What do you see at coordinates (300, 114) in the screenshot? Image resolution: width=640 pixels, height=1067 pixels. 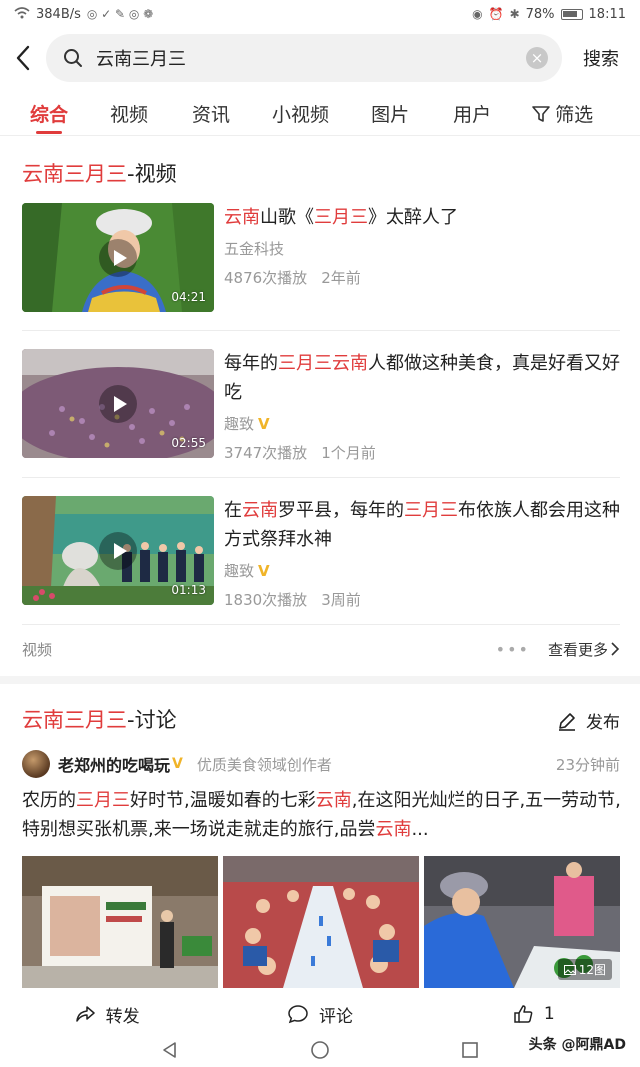 I see `tab-short-video: 小视频` at bounding box center [300, 114].